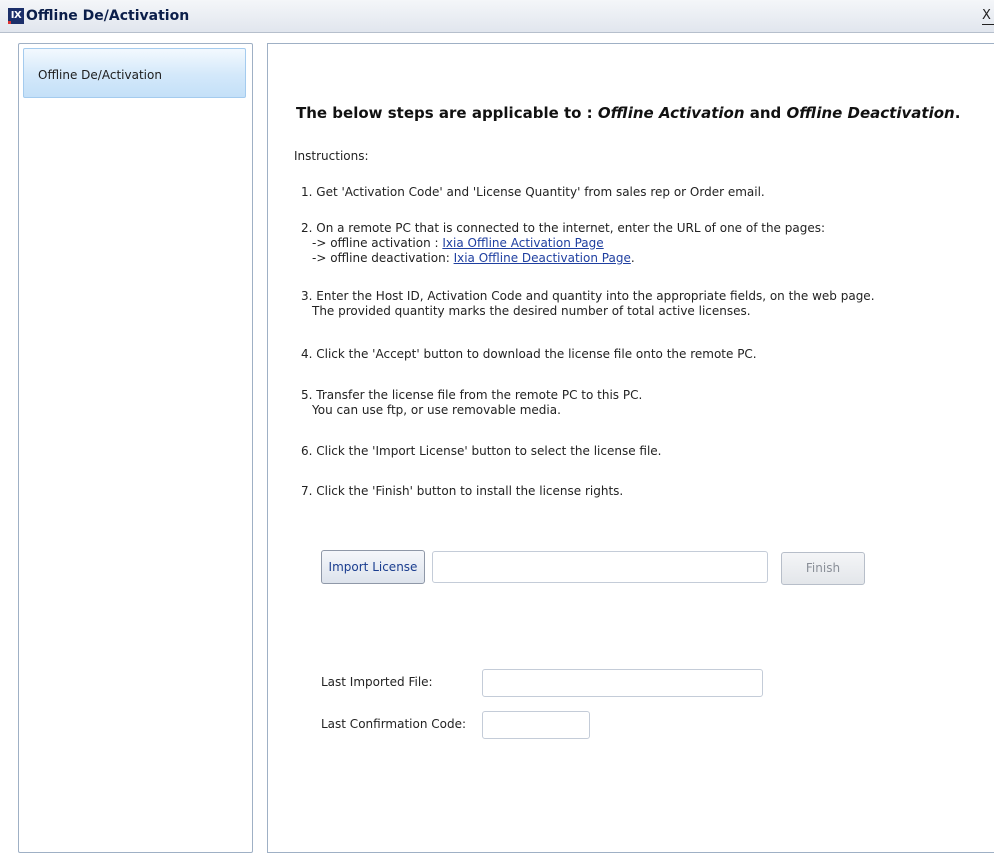 This screenshot has width=994, height=857. Describe the element at coordinates (957, 113) in the screenshot. I see `heading-suffix: .` at that location.